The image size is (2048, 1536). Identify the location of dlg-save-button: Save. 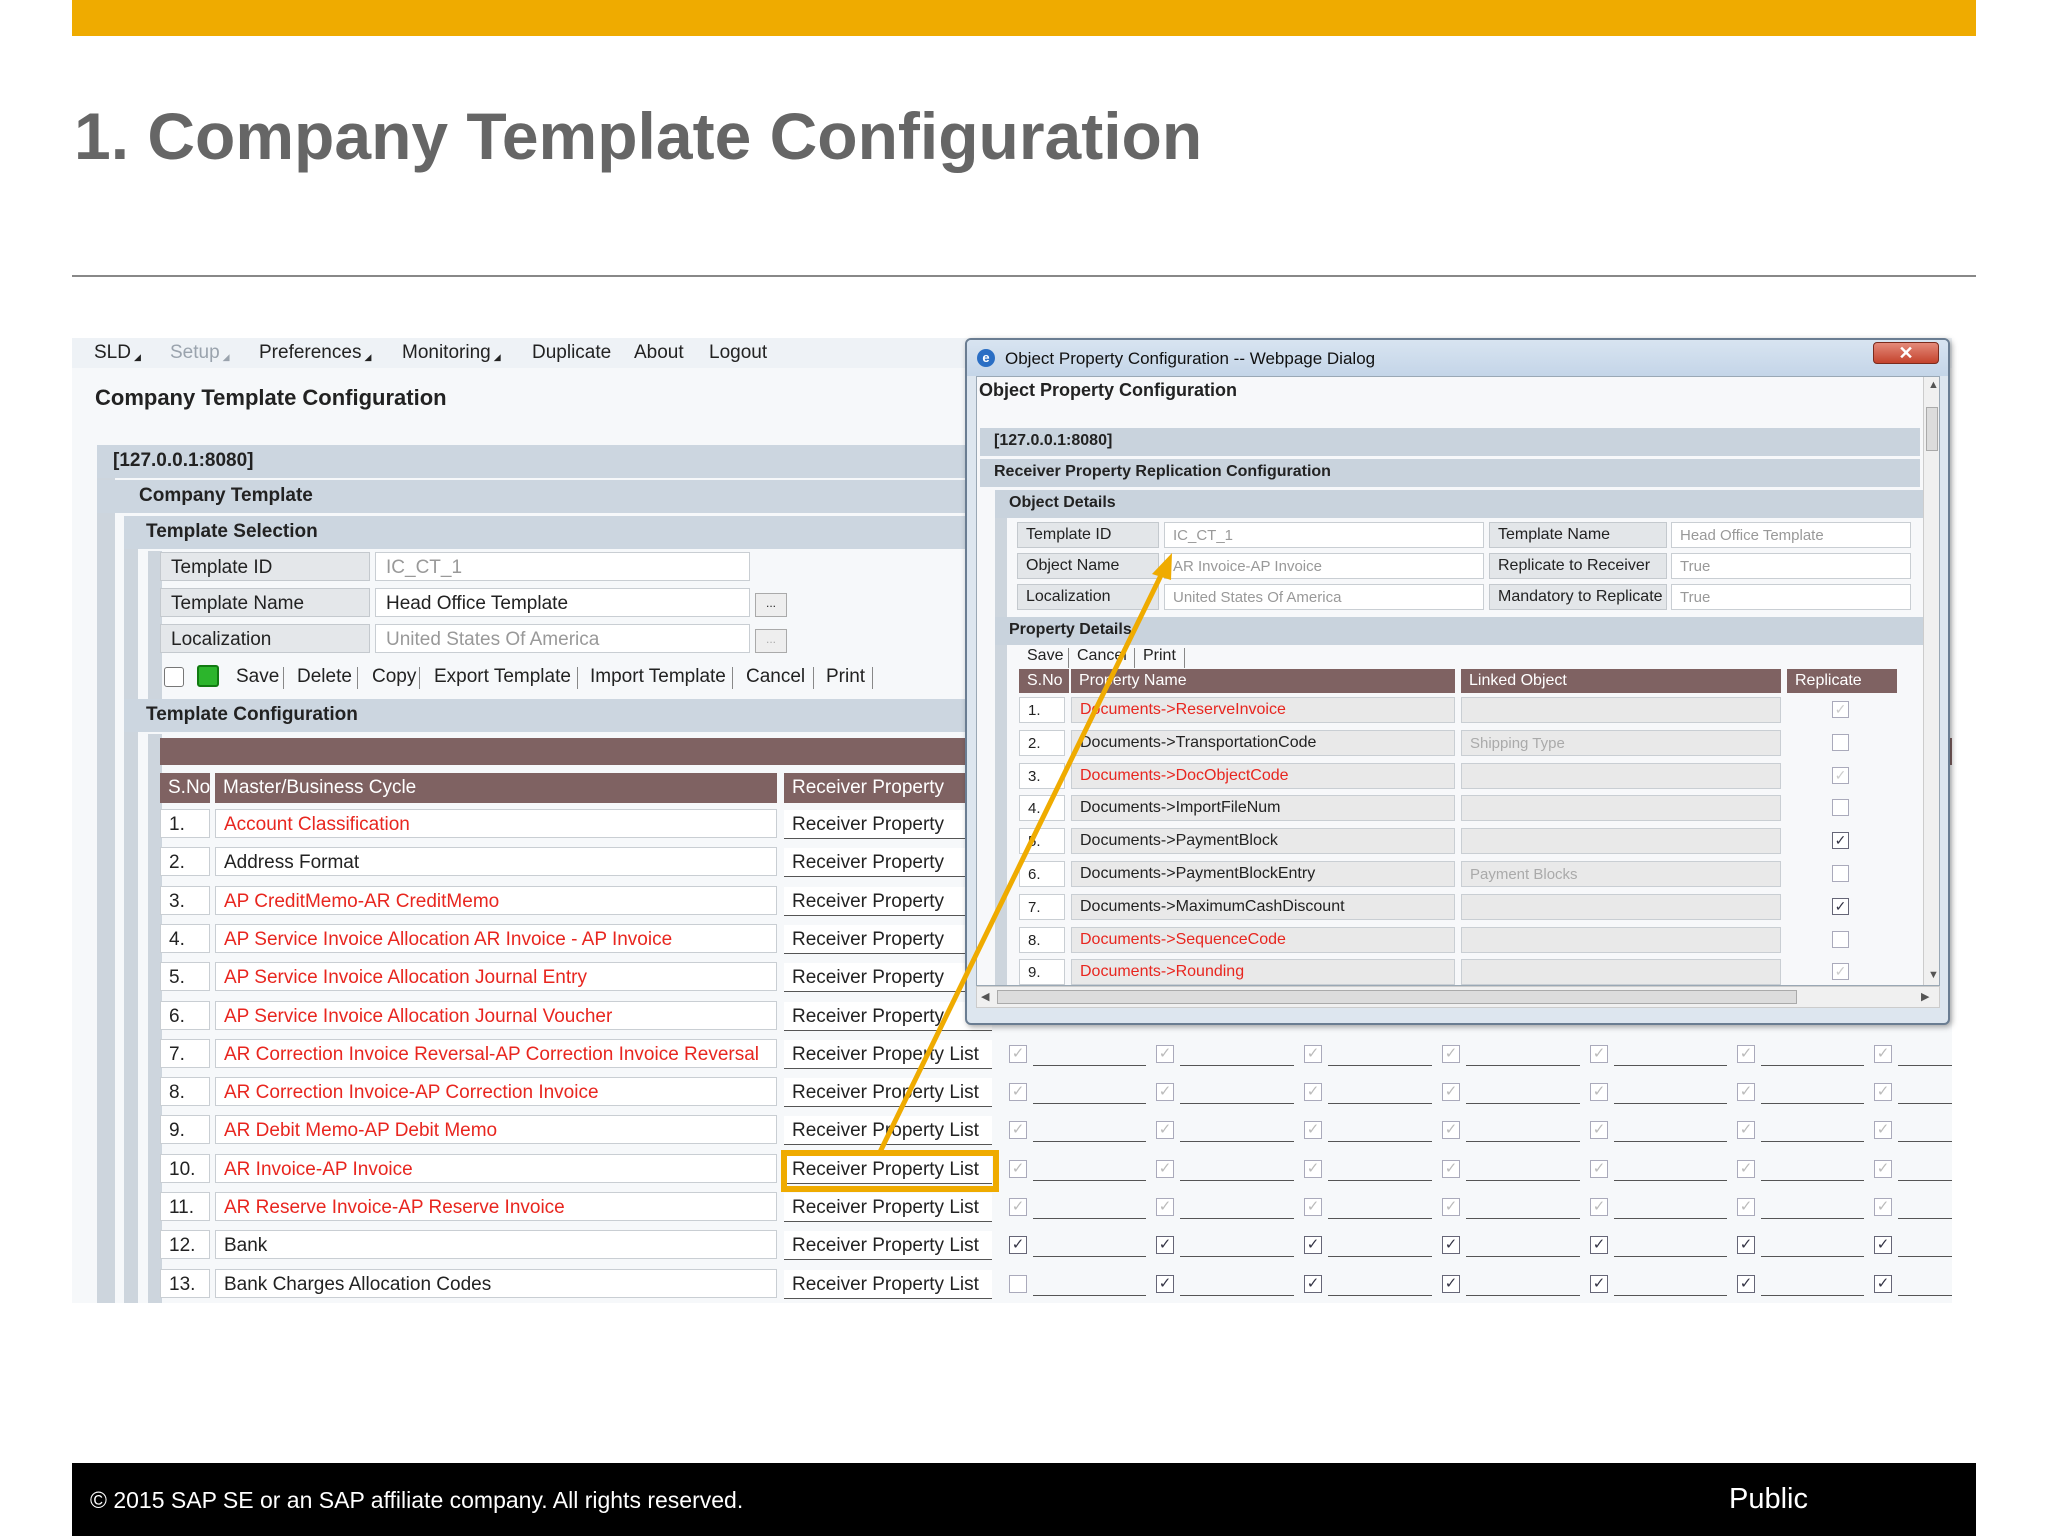
(1045, 656).